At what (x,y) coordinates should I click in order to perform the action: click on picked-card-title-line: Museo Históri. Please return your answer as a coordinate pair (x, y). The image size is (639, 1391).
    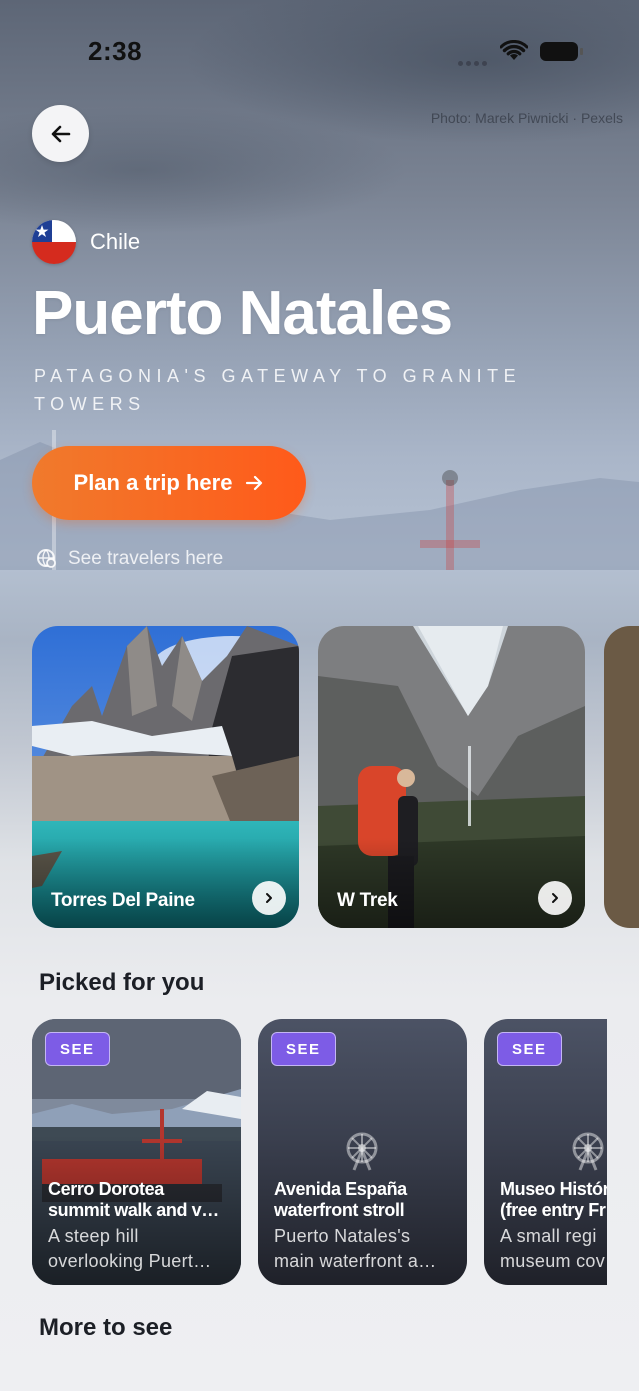
    Looking at the image, I should click on (553, 1189).